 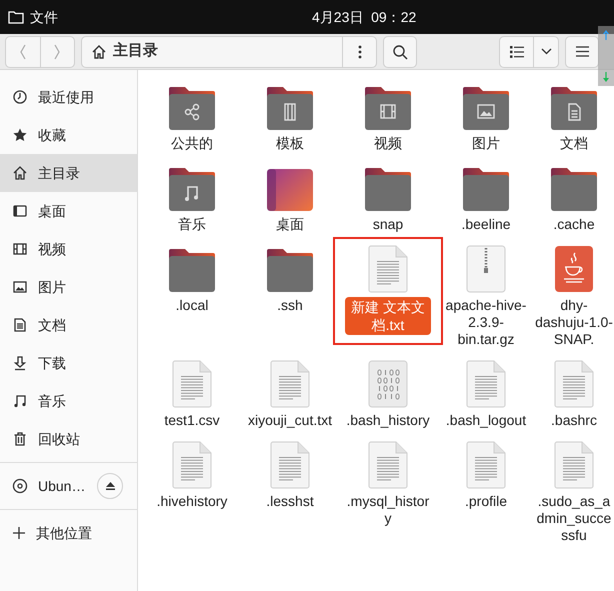 What do you see at coordinates (192, 305) in the screenshot?
I see `file-name: .local` at bounding box center [192, 305].